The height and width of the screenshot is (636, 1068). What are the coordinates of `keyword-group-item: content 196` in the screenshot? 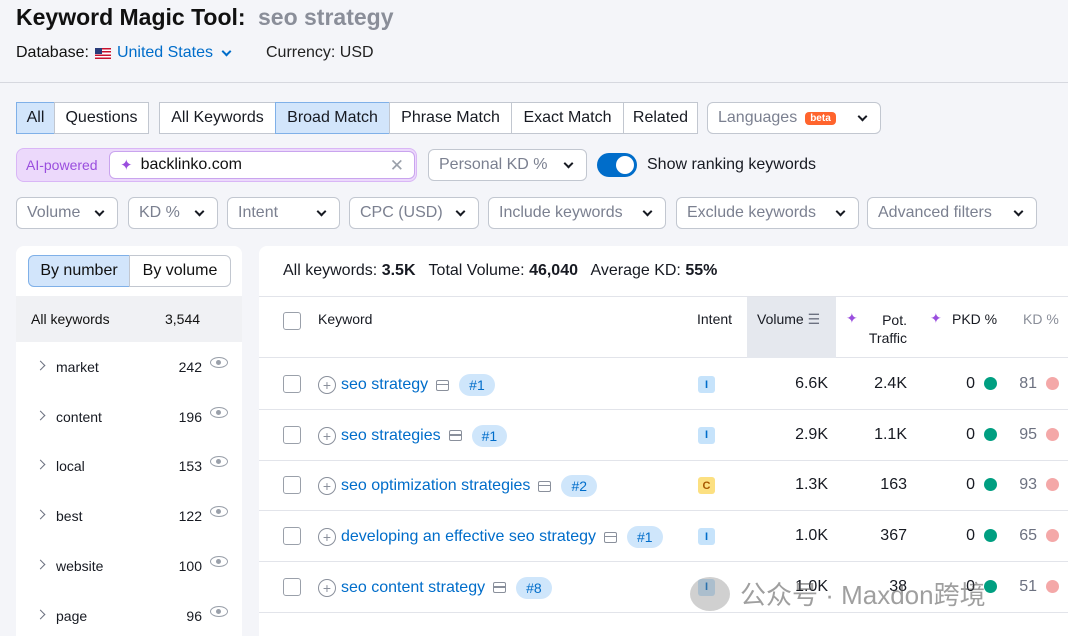 It's located at (129, 415).